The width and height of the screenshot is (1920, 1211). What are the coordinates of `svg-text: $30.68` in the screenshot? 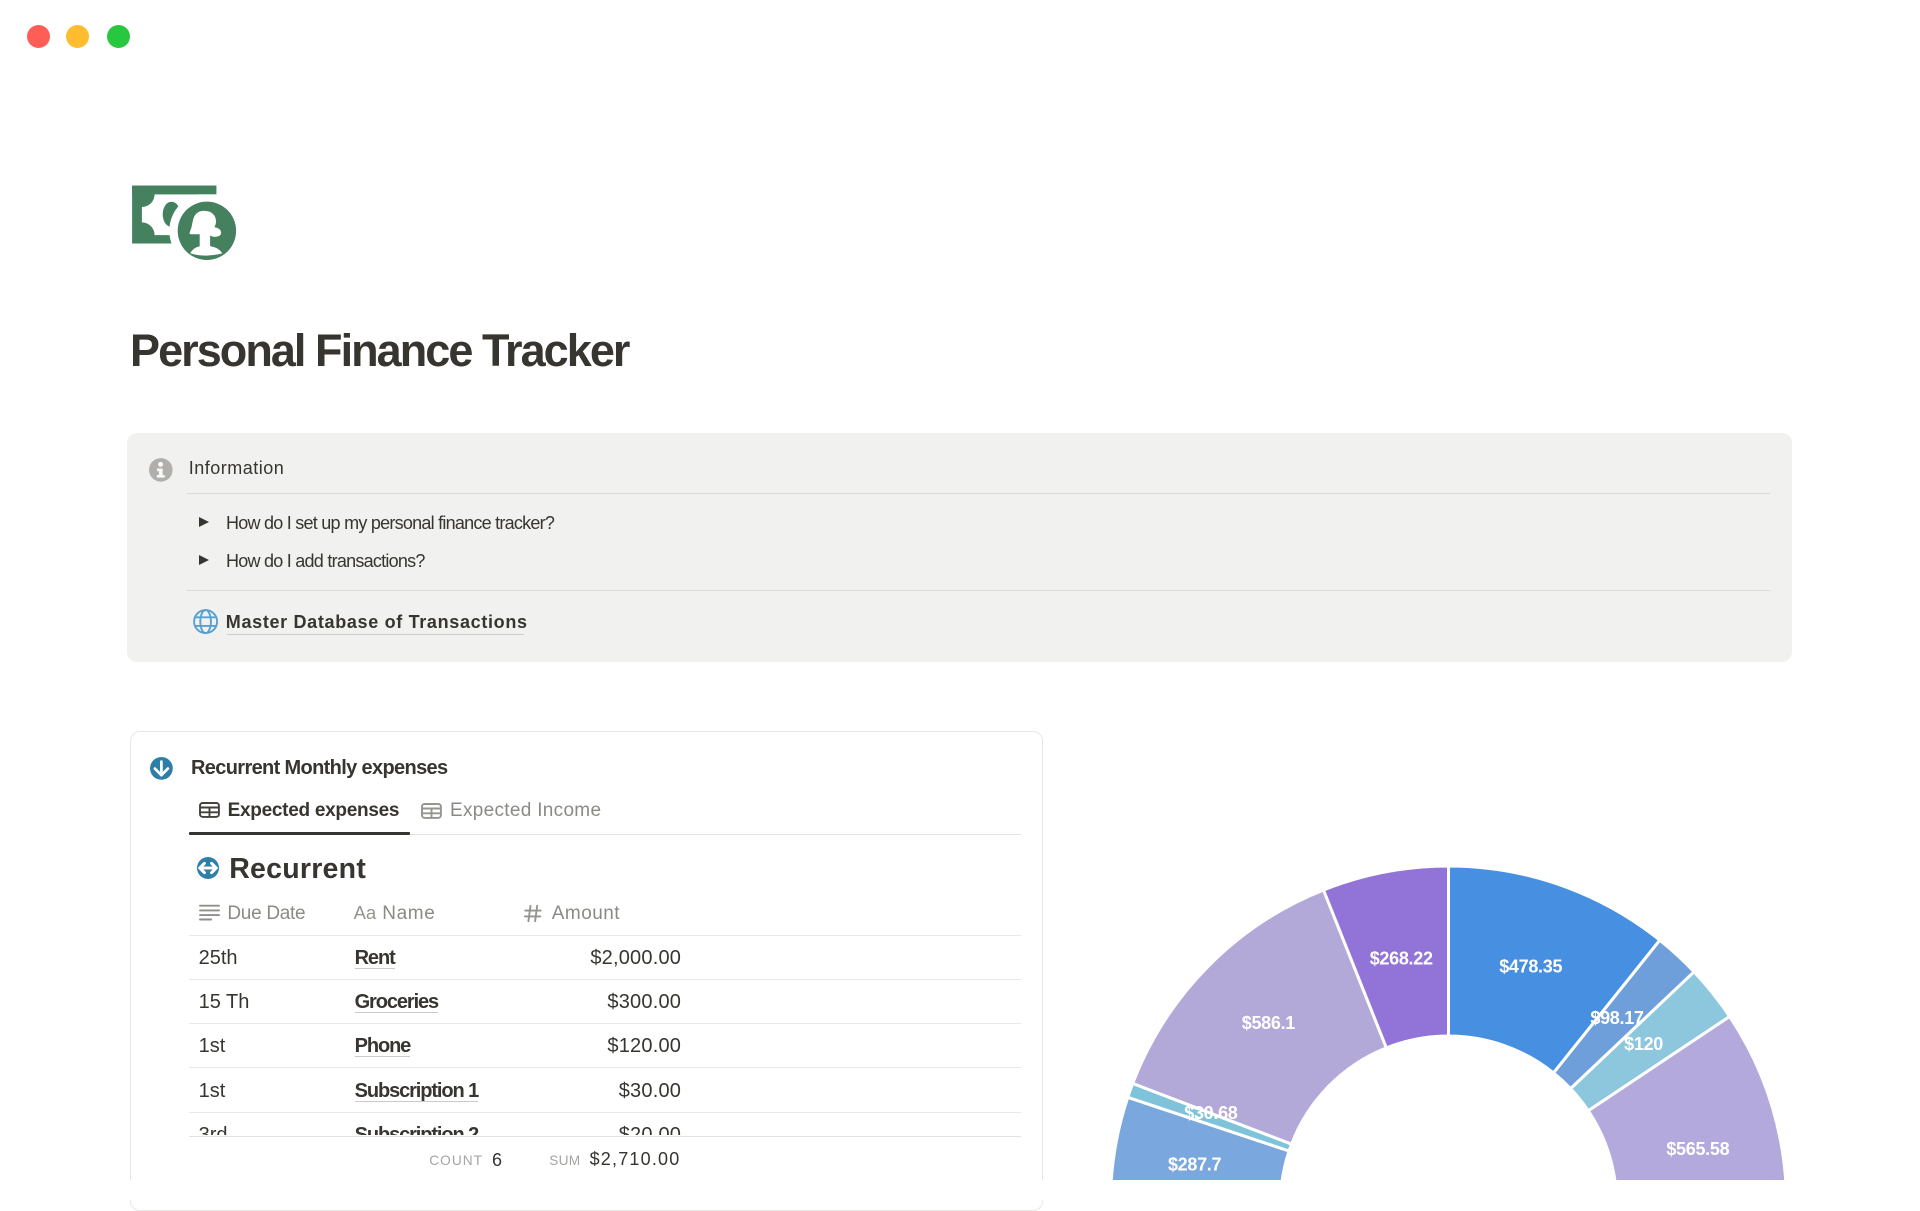 It's located at (1211, 1113).